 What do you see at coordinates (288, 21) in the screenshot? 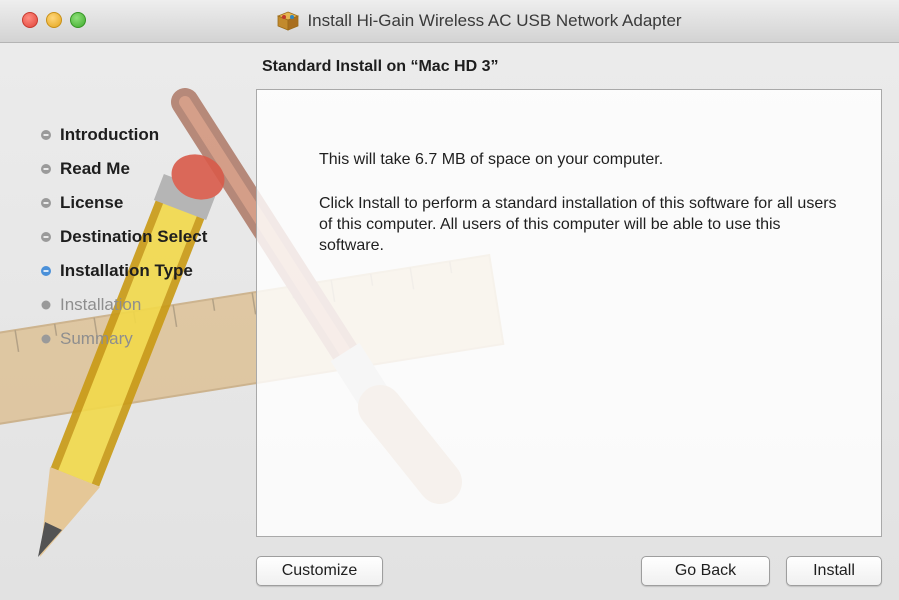
I see `package-icon` at bounding box center [288, 21].